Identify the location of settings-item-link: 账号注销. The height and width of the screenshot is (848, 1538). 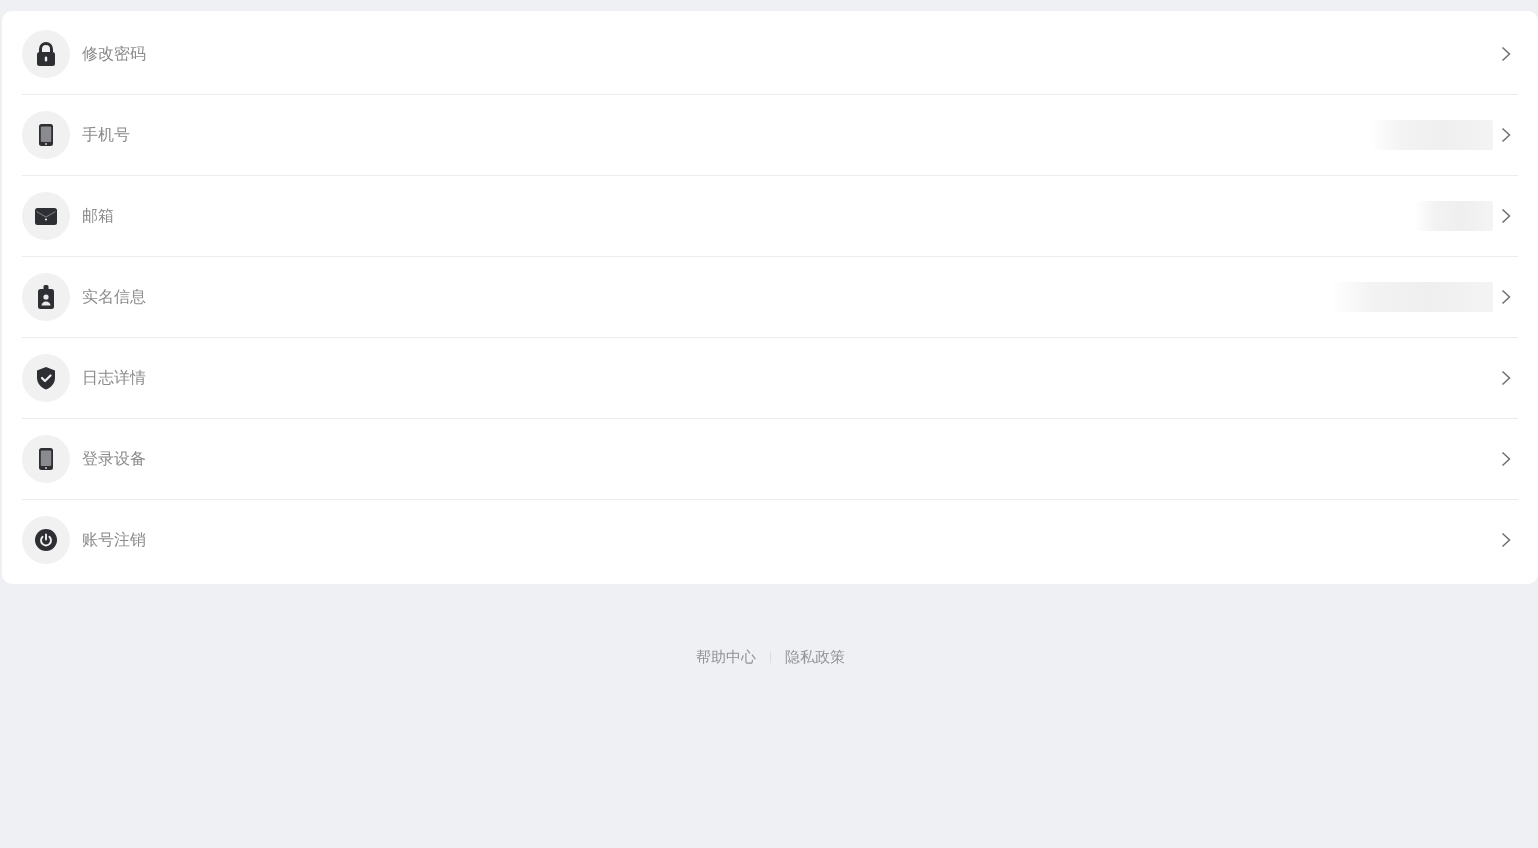
(114, 540).